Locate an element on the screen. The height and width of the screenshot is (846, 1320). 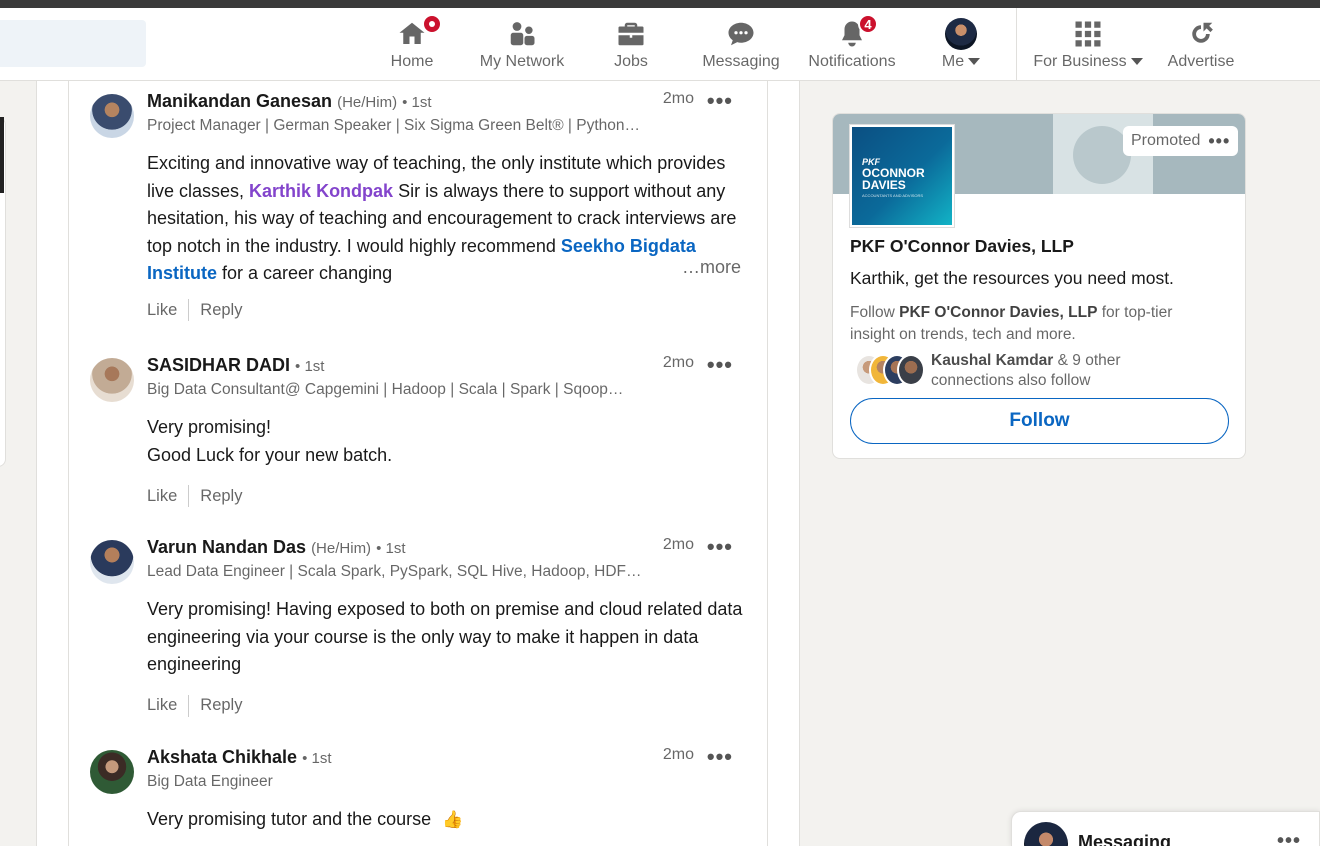
comment-author-name: Akshata Chikhale is located at coordinates (222, 757).